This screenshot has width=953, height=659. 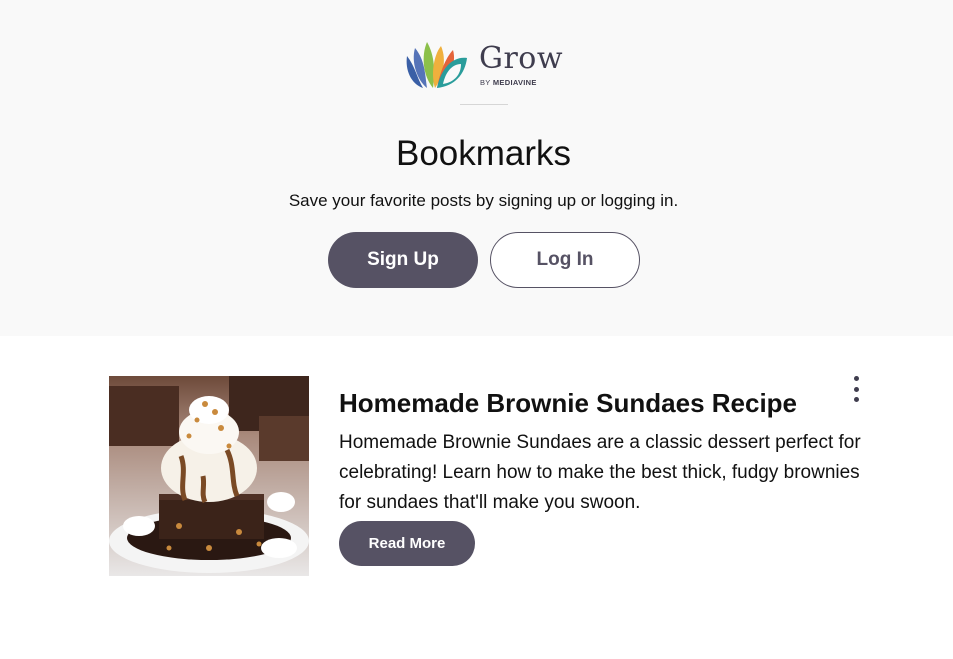 I want to click on logo-byline: BY MEDIAVINE, so click(x=508, y=82).